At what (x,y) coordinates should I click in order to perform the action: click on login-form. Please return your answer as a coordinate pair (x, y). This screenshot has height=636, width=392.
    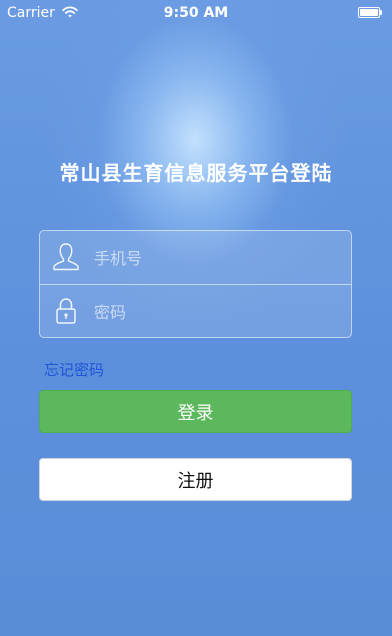
    Looking at the image, I should click on (195, 284).